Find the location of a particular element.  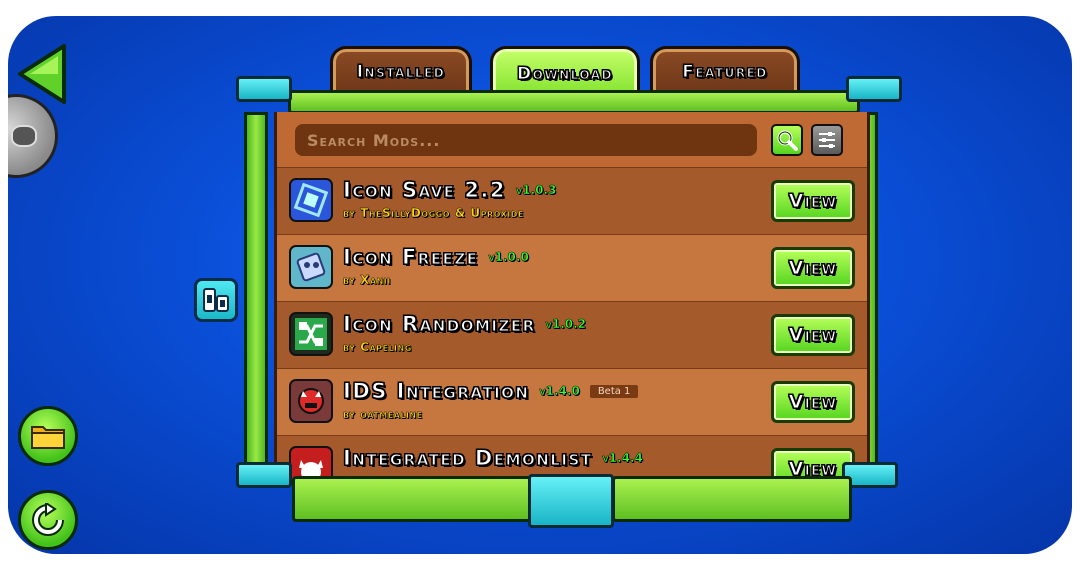

mod-version: v1.0.0 is located at coordinates (508, 257).